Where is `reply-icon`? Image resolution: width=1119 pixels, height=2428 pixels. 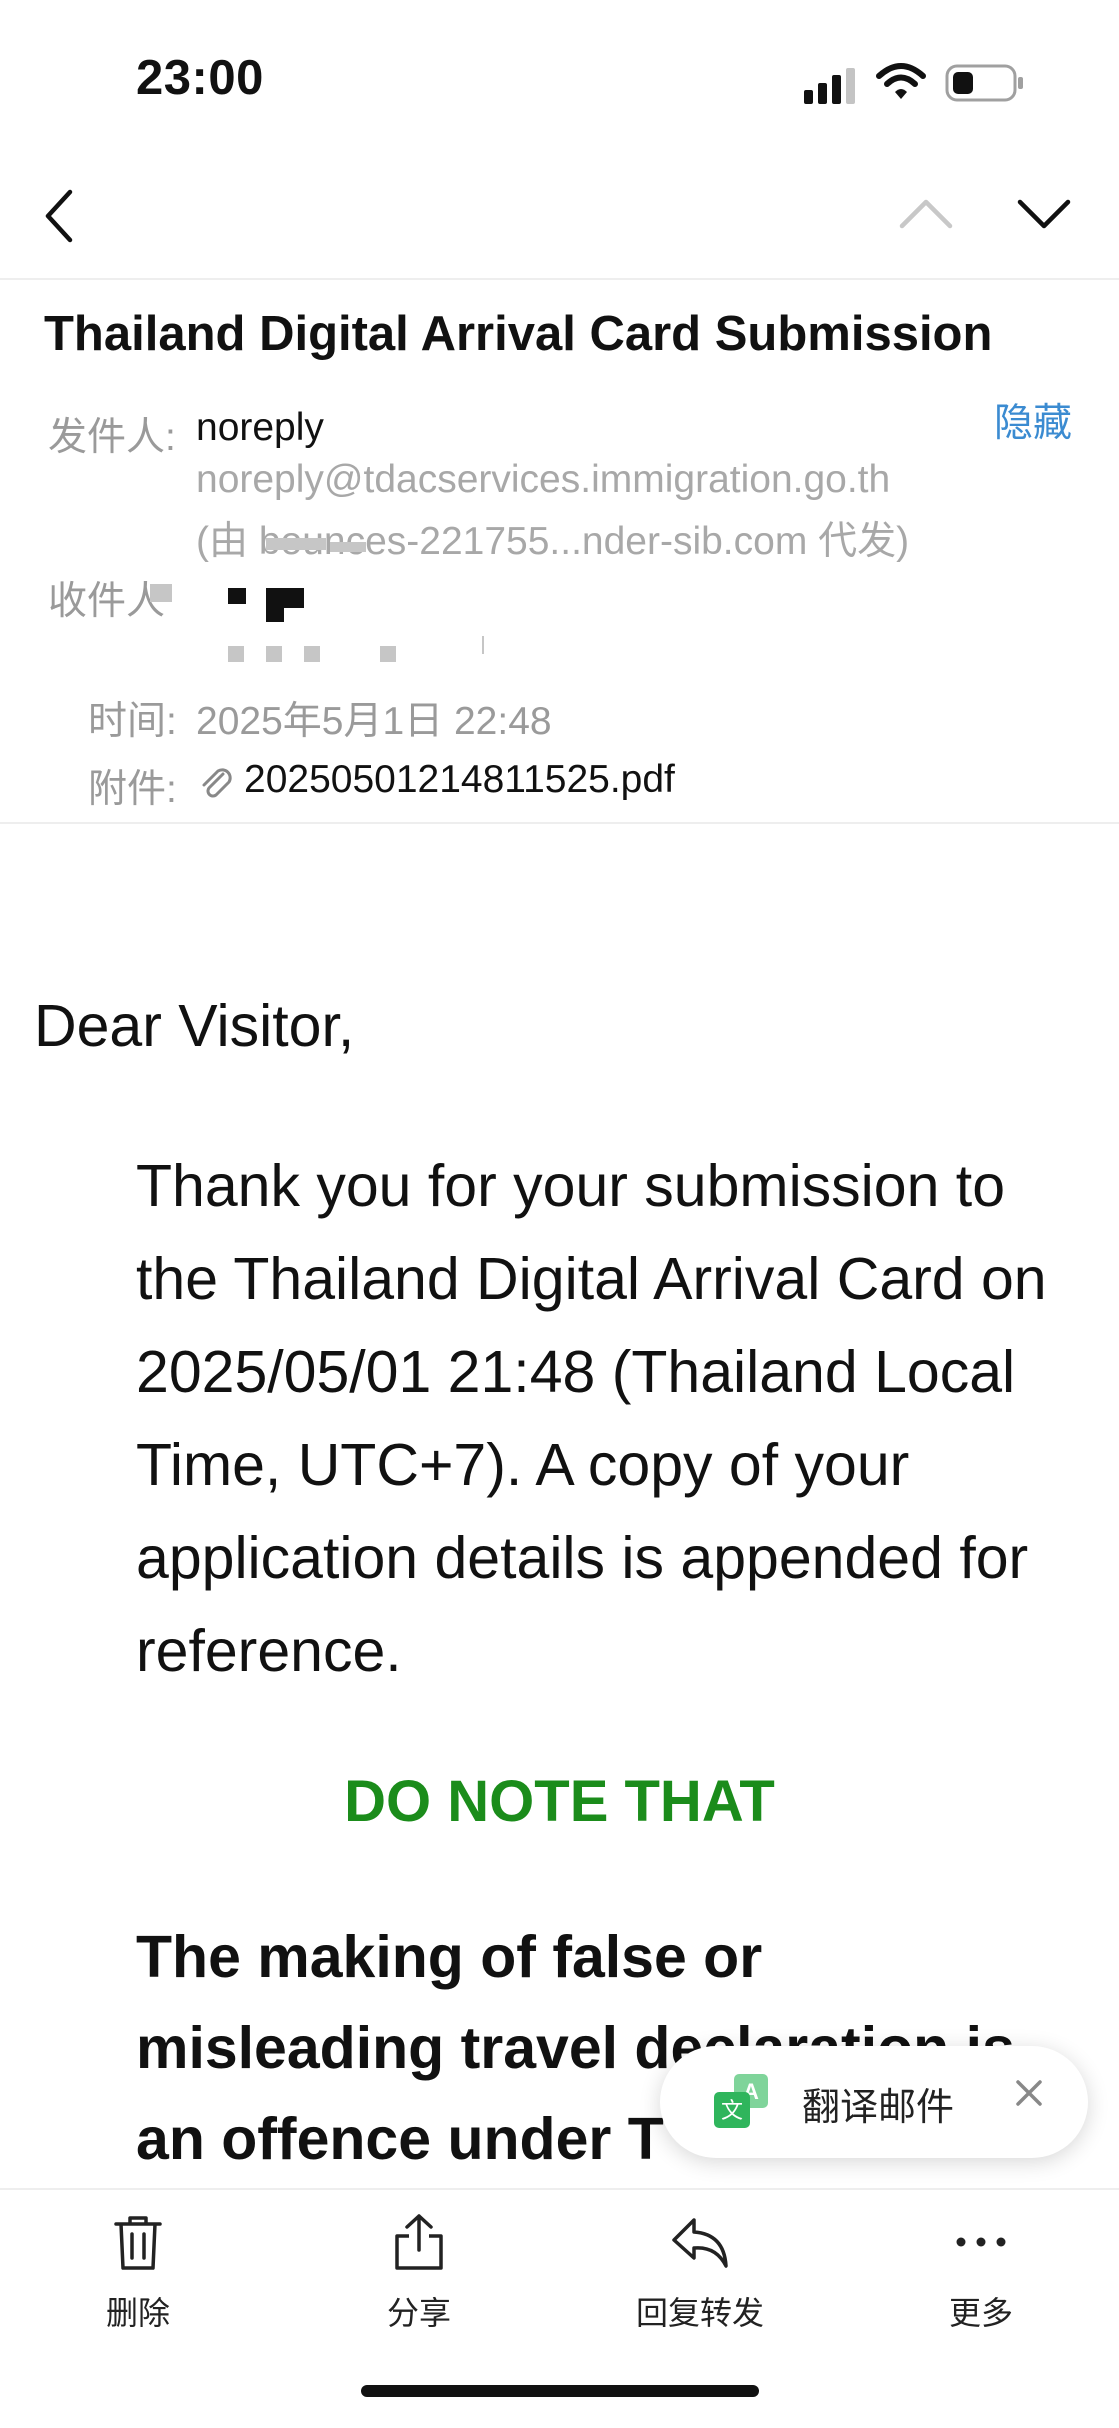
reply-icon is located at coordinates (700, 2243).